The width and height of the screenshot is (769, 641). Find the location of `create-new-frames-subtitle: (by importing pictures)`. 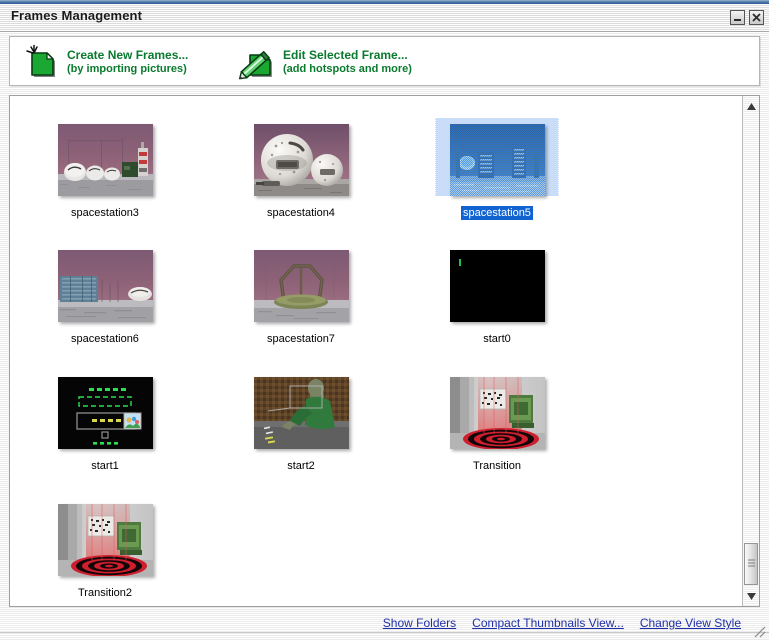

create-new-frames-subtitle: (by importing pictures) is located at coordinates (127, 68).